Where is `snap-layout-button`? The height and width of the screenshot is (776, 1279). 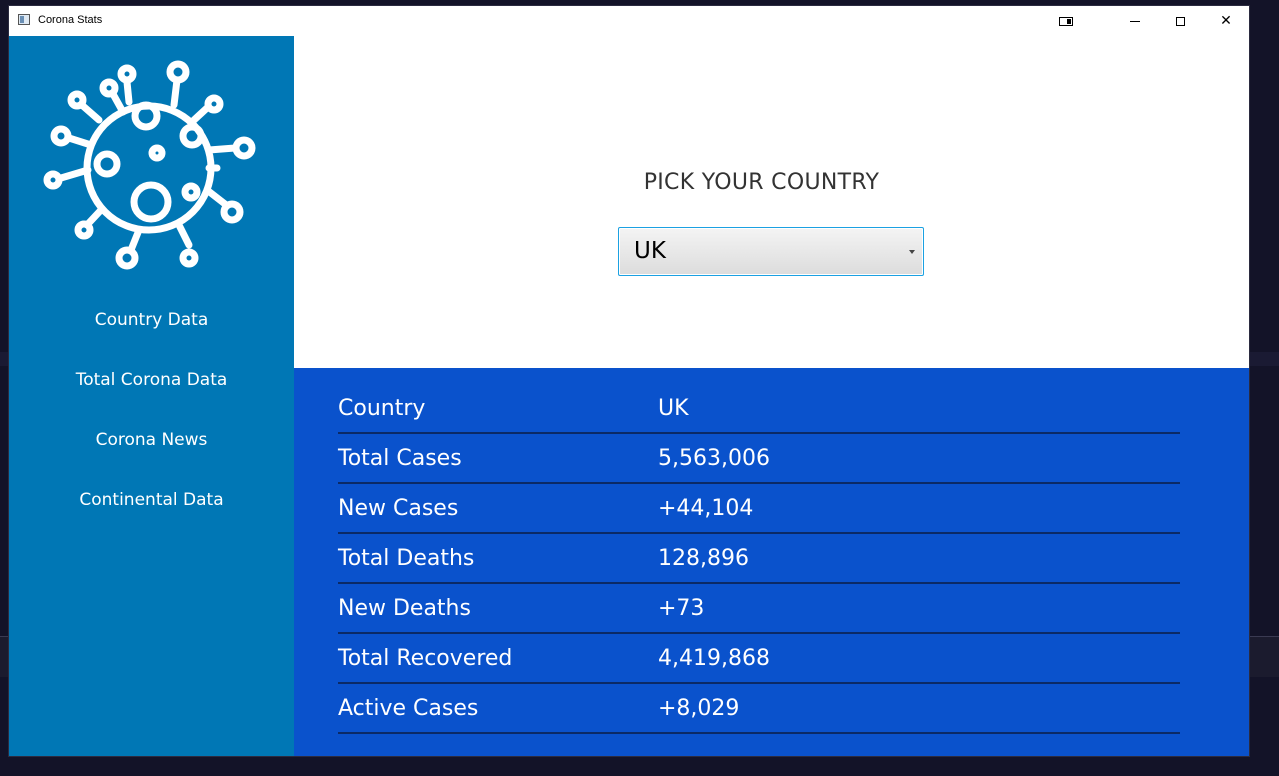
snap-layout-button is located at coordinates (1066, 21).